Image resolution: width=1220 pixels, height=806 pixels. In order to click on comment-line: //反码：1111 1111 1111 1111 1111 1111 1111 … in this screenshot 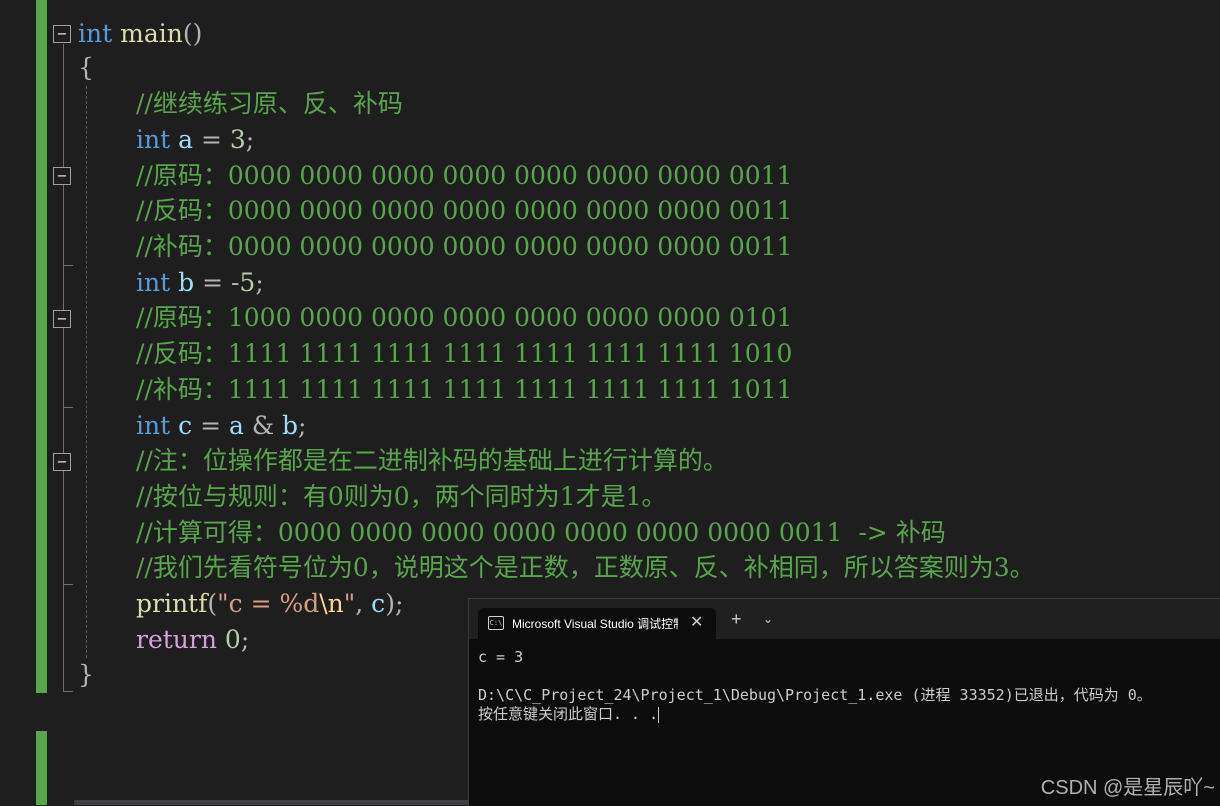, I will do `click(464, 354)`.